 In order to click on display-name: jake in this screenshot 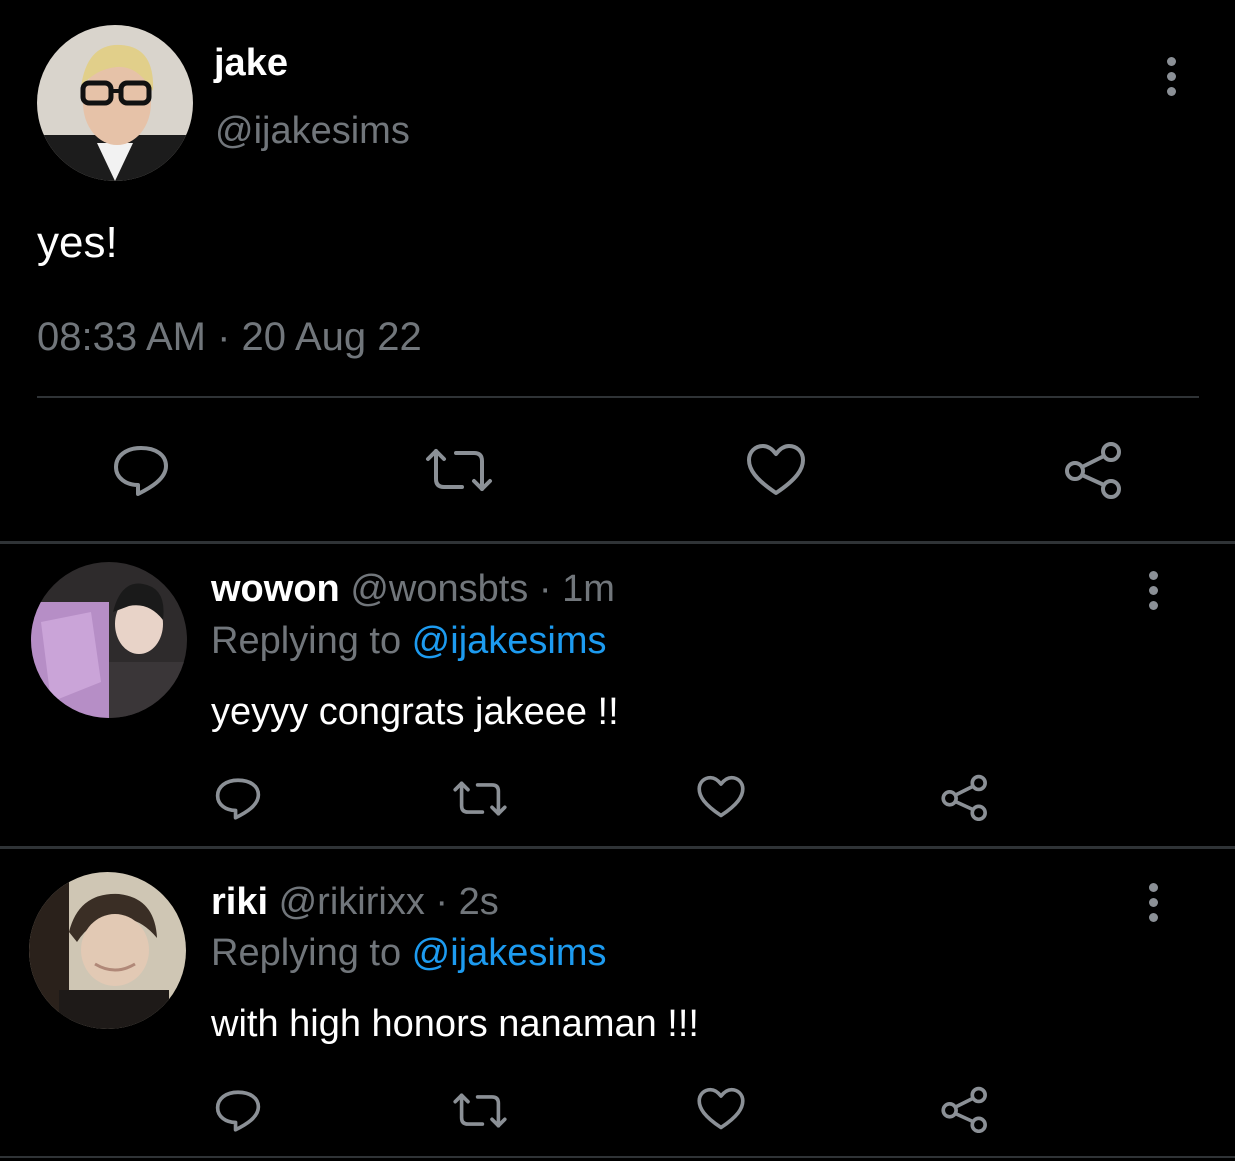, I will do `click(251, 63)`.